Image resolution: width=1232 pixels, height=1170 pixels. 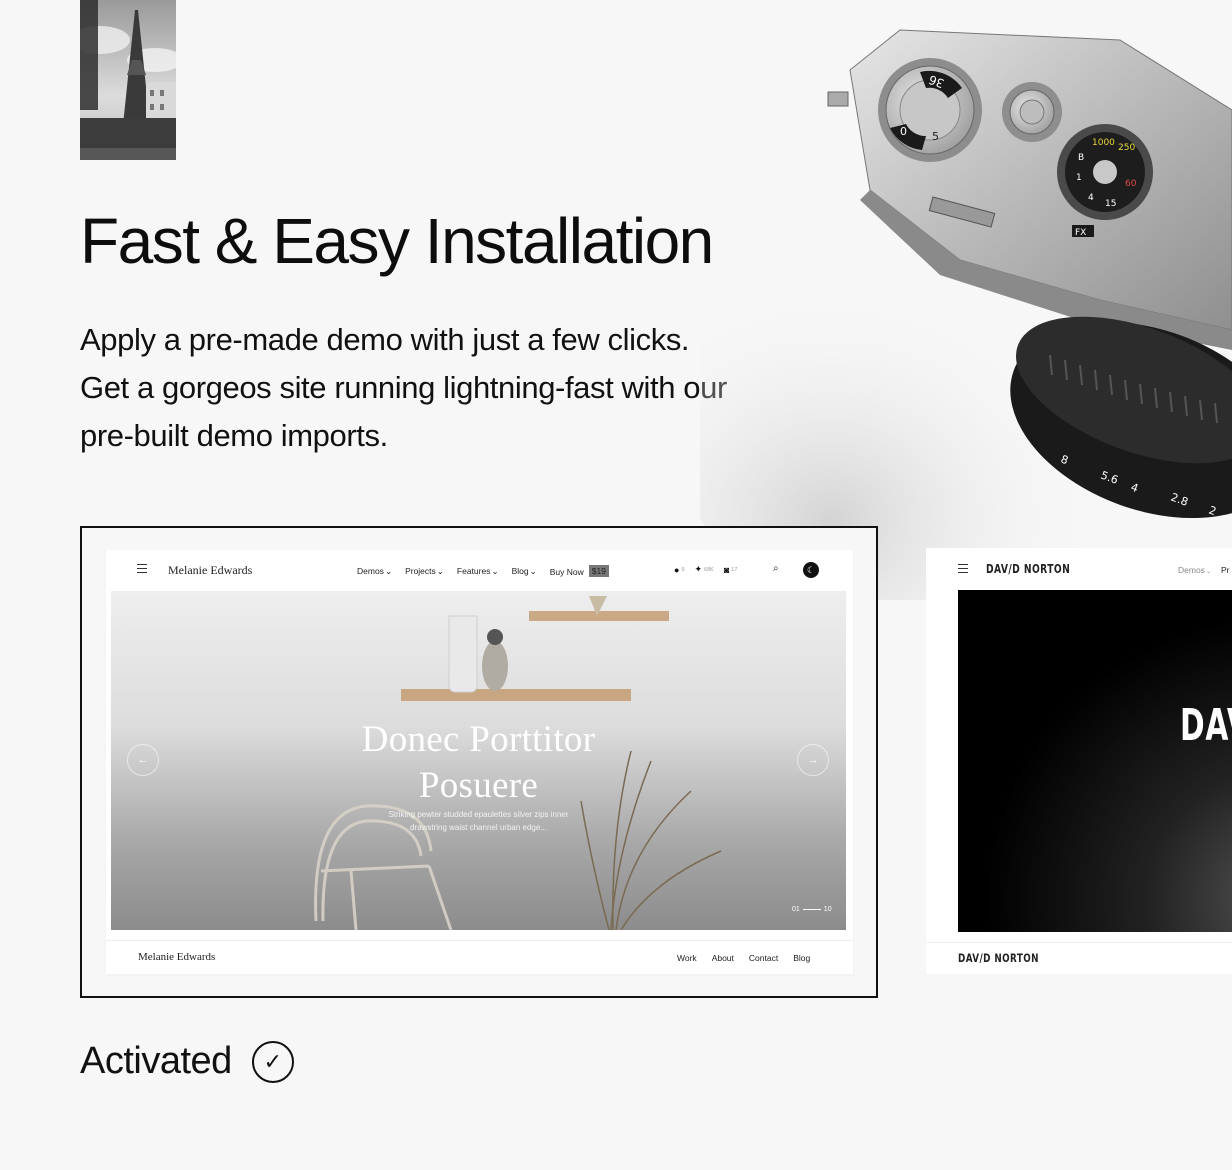 I want to click on twitter-icon: ✦, so click(x=698, y=569).